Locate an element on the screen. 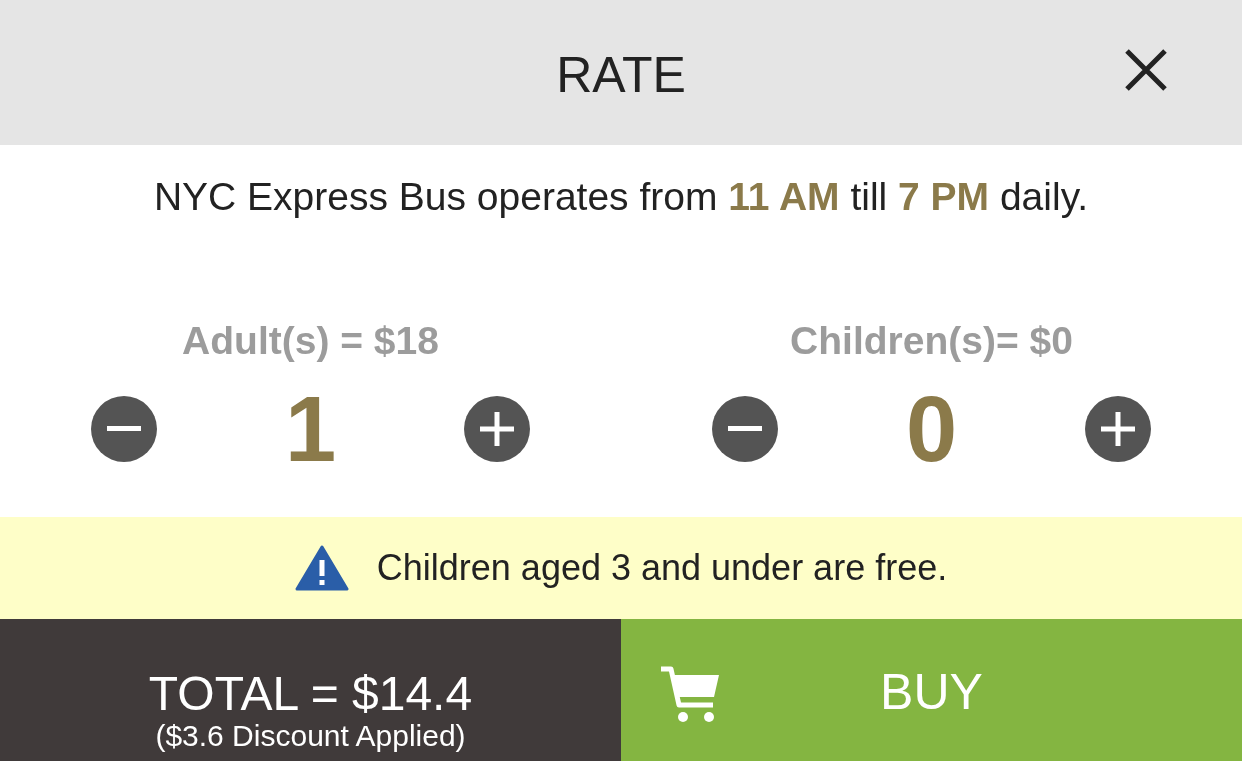 This screenshot has height=761, width=1242. total-text: TOTAL = $14.4 is located at coordinates (310, 694).